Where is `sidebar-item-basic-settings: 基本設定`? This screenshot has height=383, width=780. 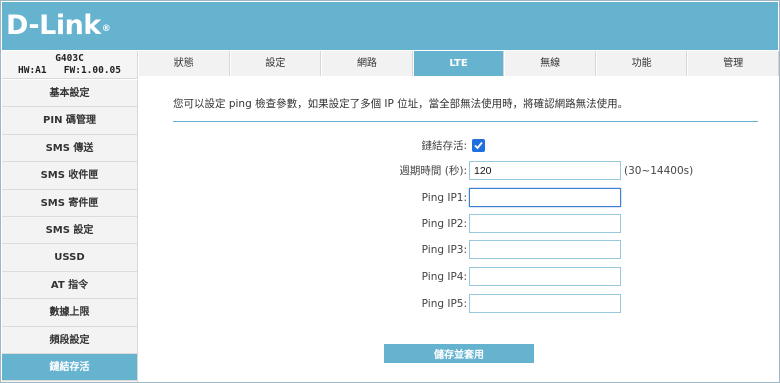
sidebar-item-basic-settings: 基本設定 is located at coordinates (69, 94).